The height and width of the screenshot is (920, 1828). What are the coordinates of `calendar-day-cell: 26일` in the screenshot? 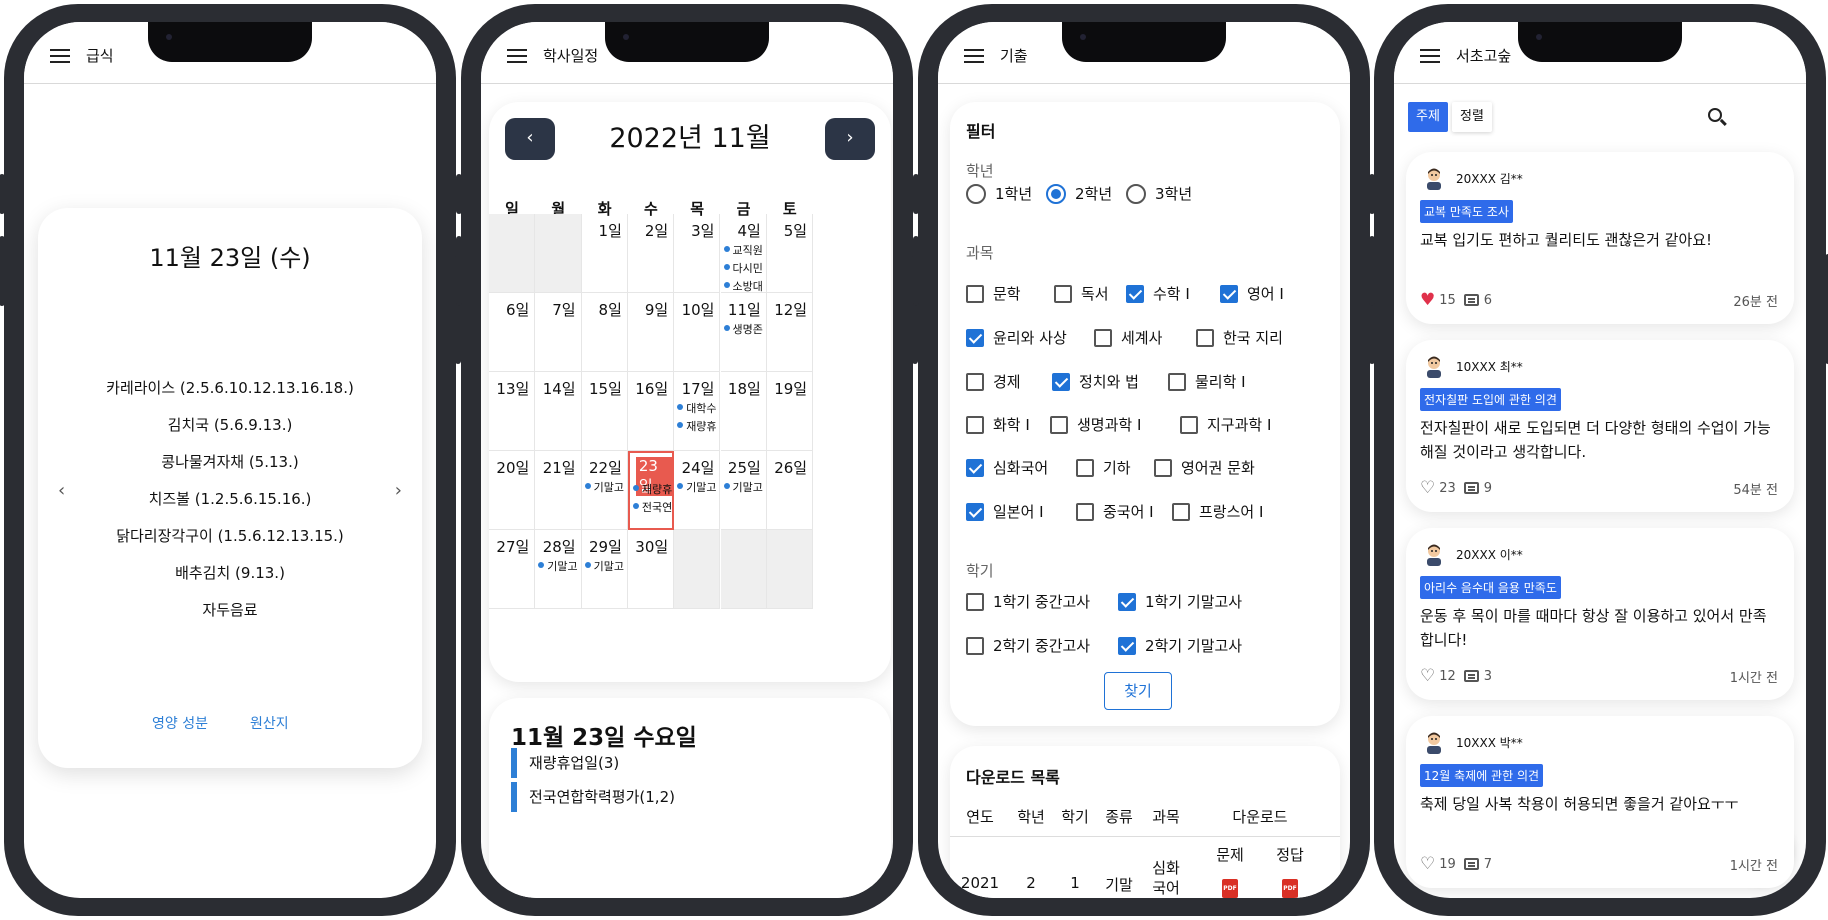 It's located at (790, 490).